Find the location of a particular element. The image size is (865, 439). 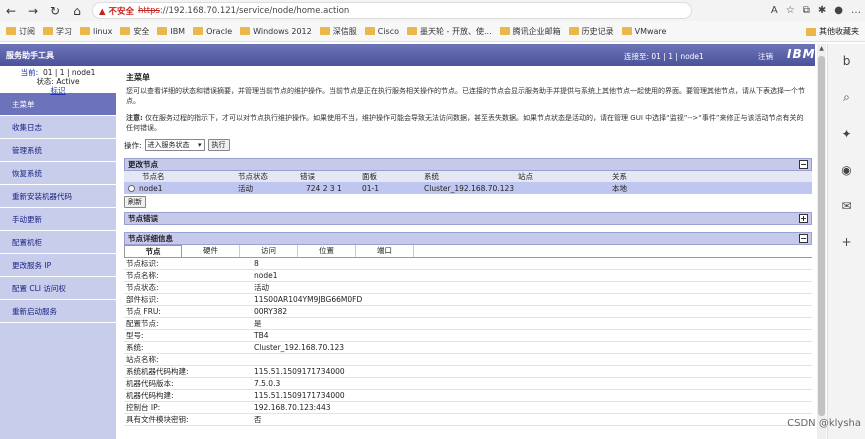

bookmark-item: 腾讯企业邮箱 is located at coordinates (530, 31).